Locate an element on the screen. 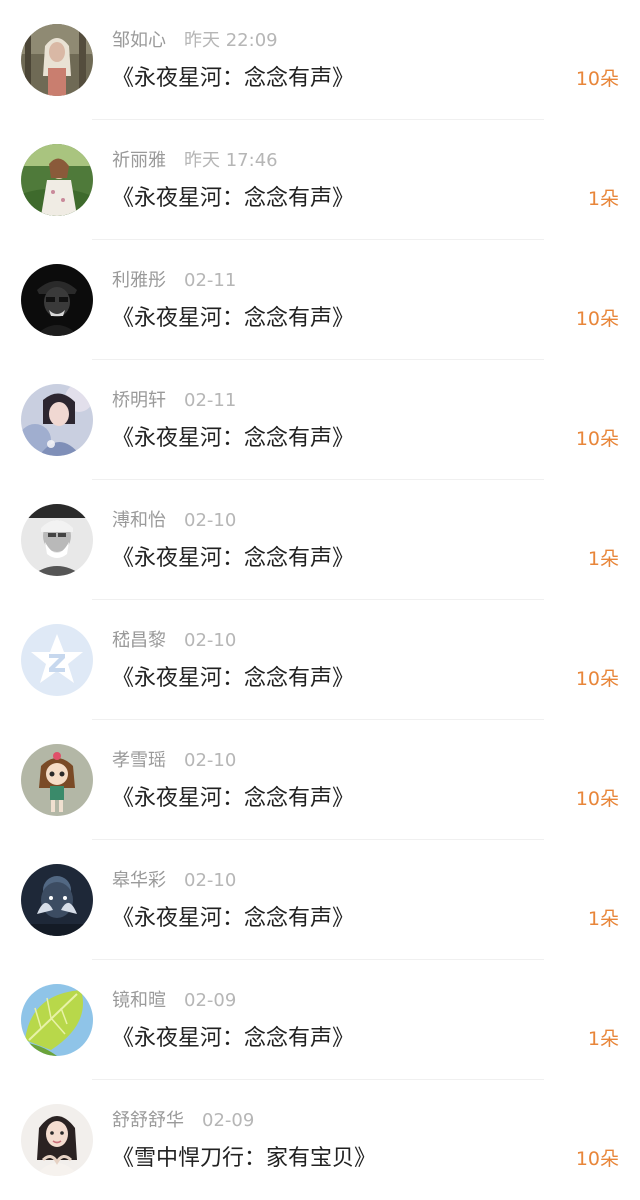  list-item: 皋华彩 02-10 《永夜星河：念念有声》 1朵 is located at coordinates (320, 900).